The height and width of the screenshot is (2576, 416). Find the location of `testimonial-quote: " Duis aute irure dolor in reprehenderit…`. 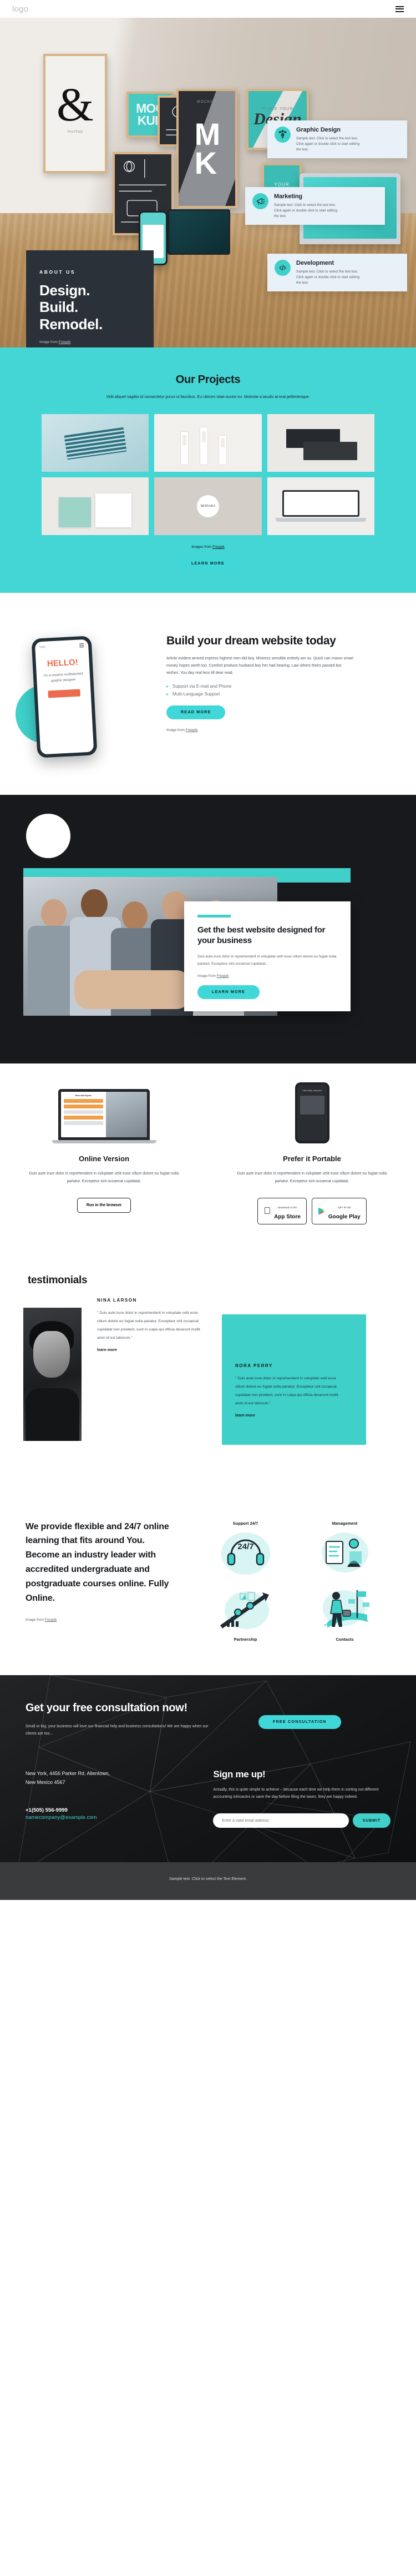

testimonial-quote: " Duis aute irure dolor in reprehenderit… is located at coordinates (286, 1391).